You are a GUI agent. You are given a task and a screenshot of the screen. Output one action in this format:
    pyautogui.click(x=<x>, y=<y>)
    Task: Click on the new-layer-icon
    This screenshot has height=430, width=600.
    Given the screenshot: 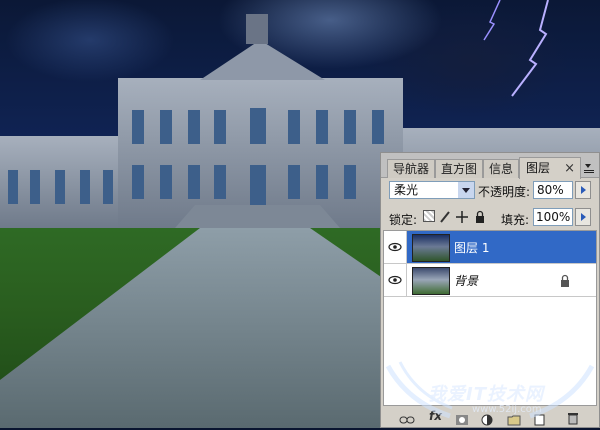 What is the action you would take?
    pyautogui.click(x=539, y=418)
    